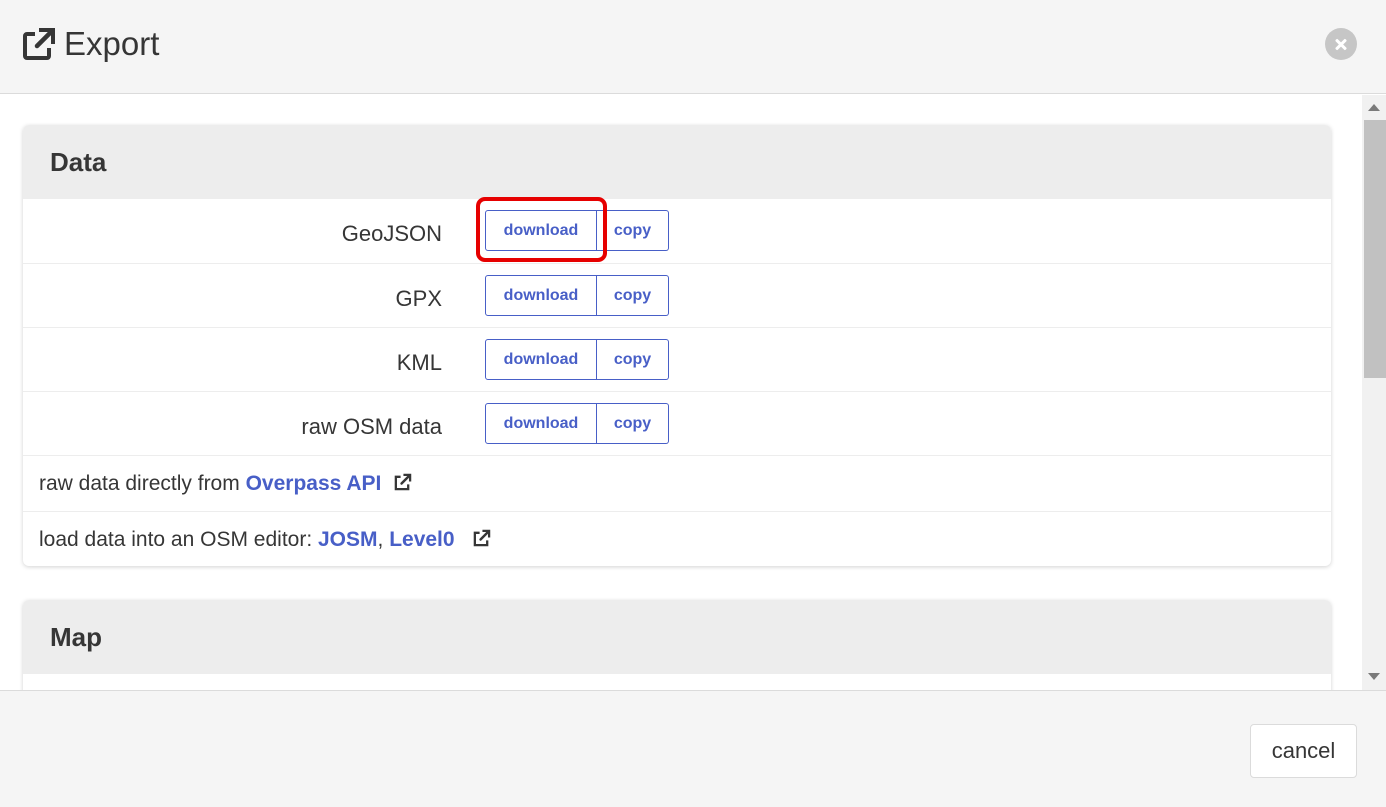 This screenshot has height=807, width=1386. Describe the element at coordinates (348, 539) in the screenshot. I see `josm-link: JOSM` at that location.